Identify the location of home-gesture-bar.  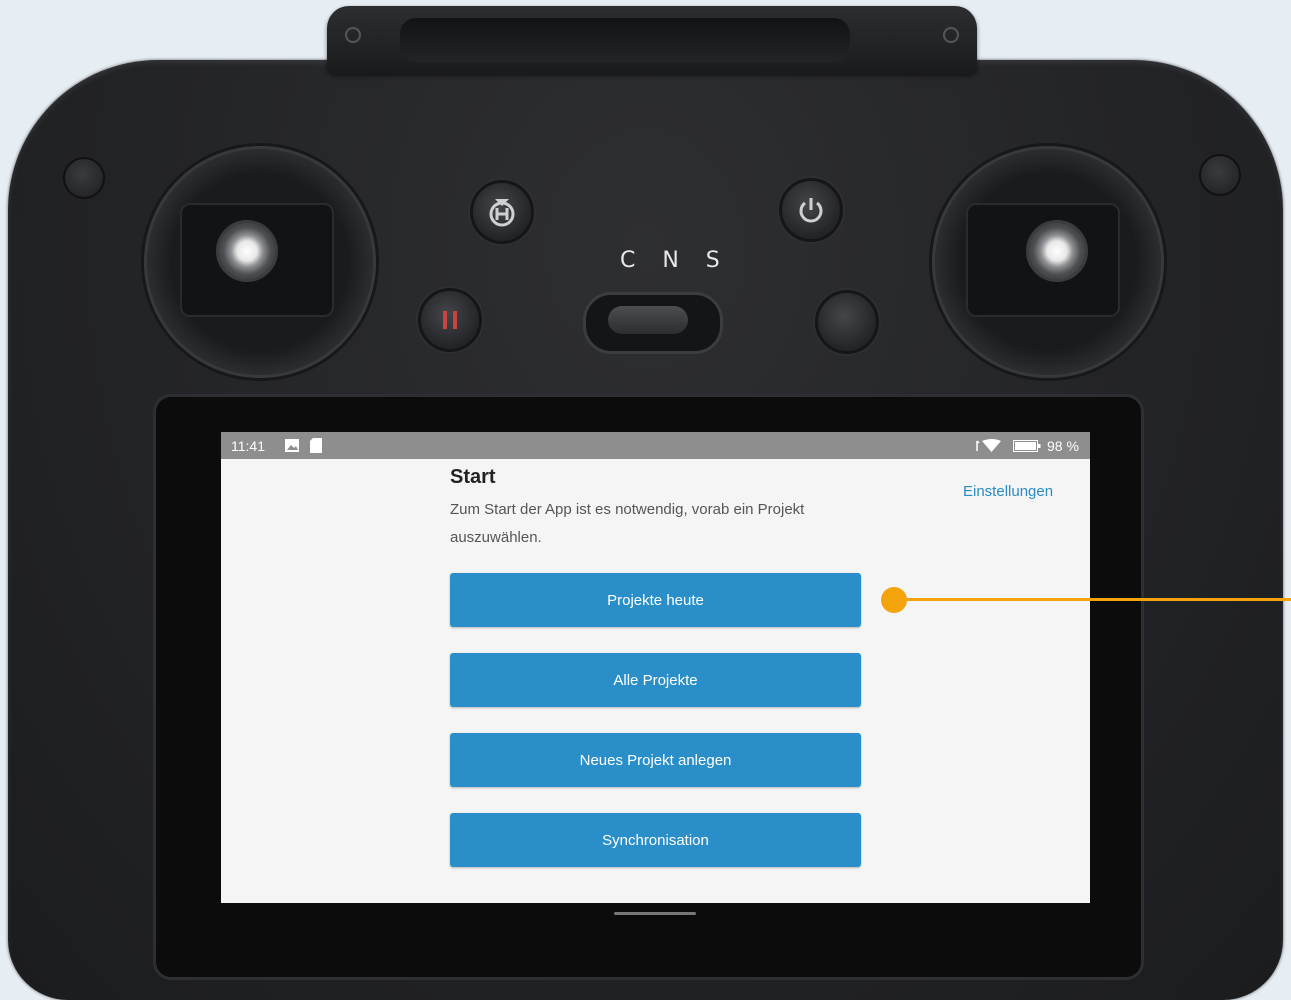
(655, 913).